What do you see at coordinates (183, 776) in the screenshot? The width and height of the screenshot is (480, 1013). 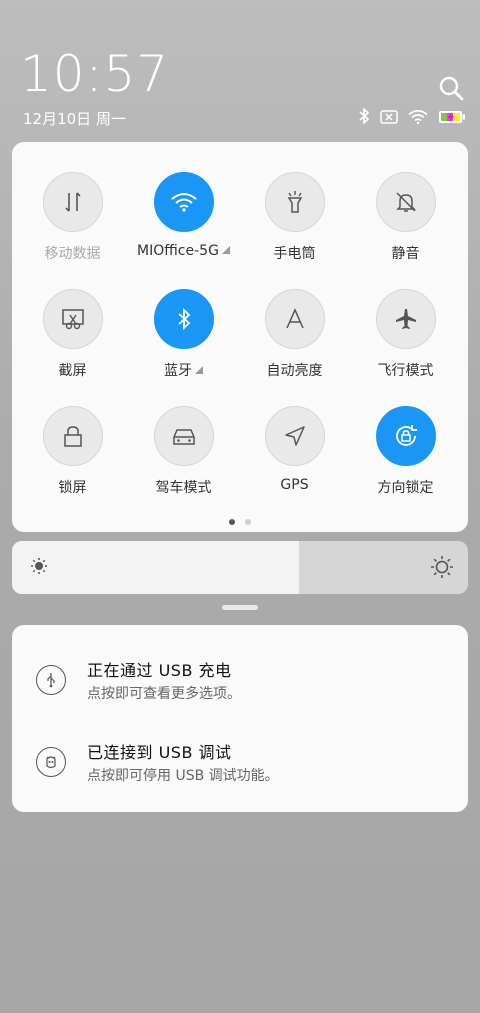 I see `notification-subtitle: 点按即可停用 USB 调试功能。` at bounding box center [183, 776].